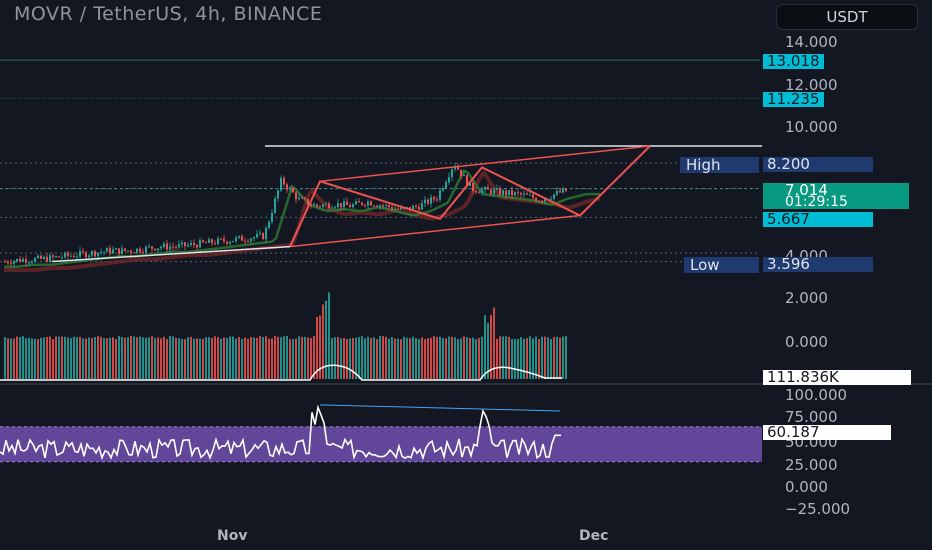  Describe the element at coordinates (232, 536) in the screenshot. I see `x-axis-label-nov: Nov` at that location.